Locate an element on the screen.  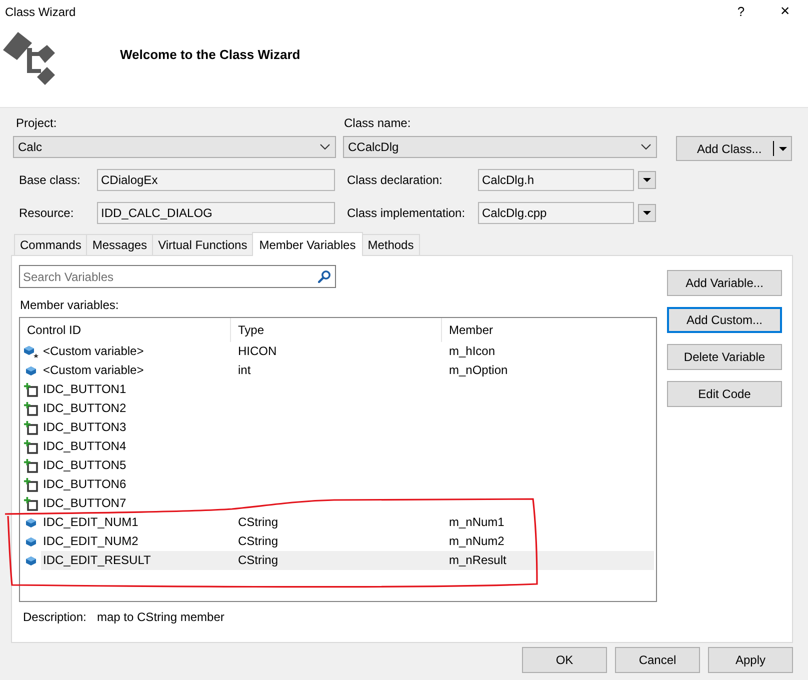
class-implementation-label: Class implementation: is located at coordinates (406, 213).